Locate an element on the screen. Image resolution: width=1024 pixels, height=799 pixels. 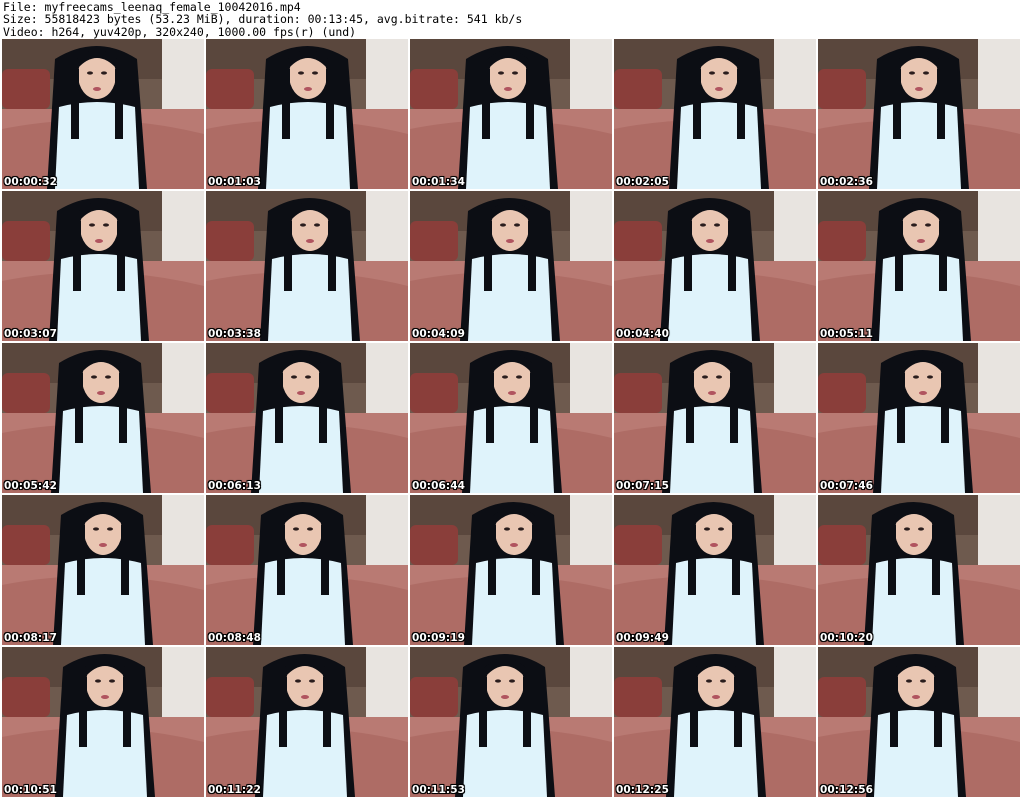
thumbnail-timestamp: 00:07:15 is located at coordinates (643, 486).